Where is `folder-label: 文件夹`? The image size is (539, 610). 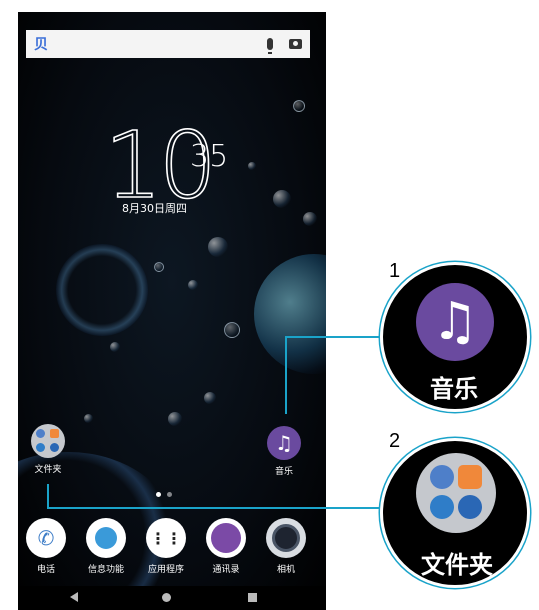 folder-label: 文件夹 is located at coordinates (48, 470).